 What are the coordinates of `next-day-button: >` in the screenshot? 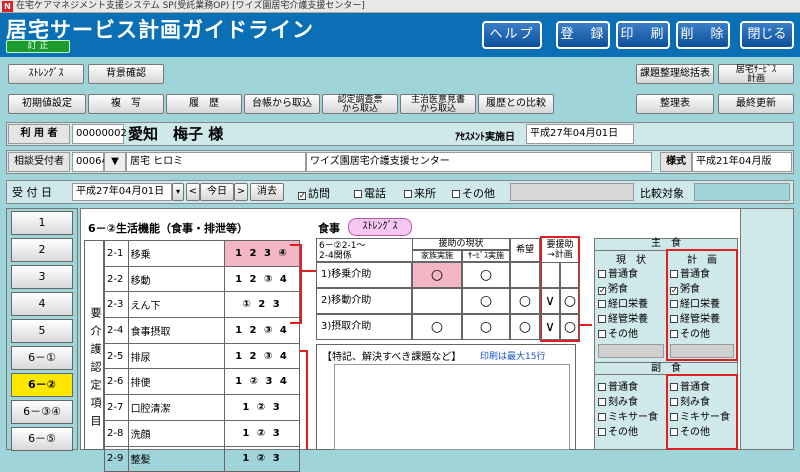 It's located at (241, 192).